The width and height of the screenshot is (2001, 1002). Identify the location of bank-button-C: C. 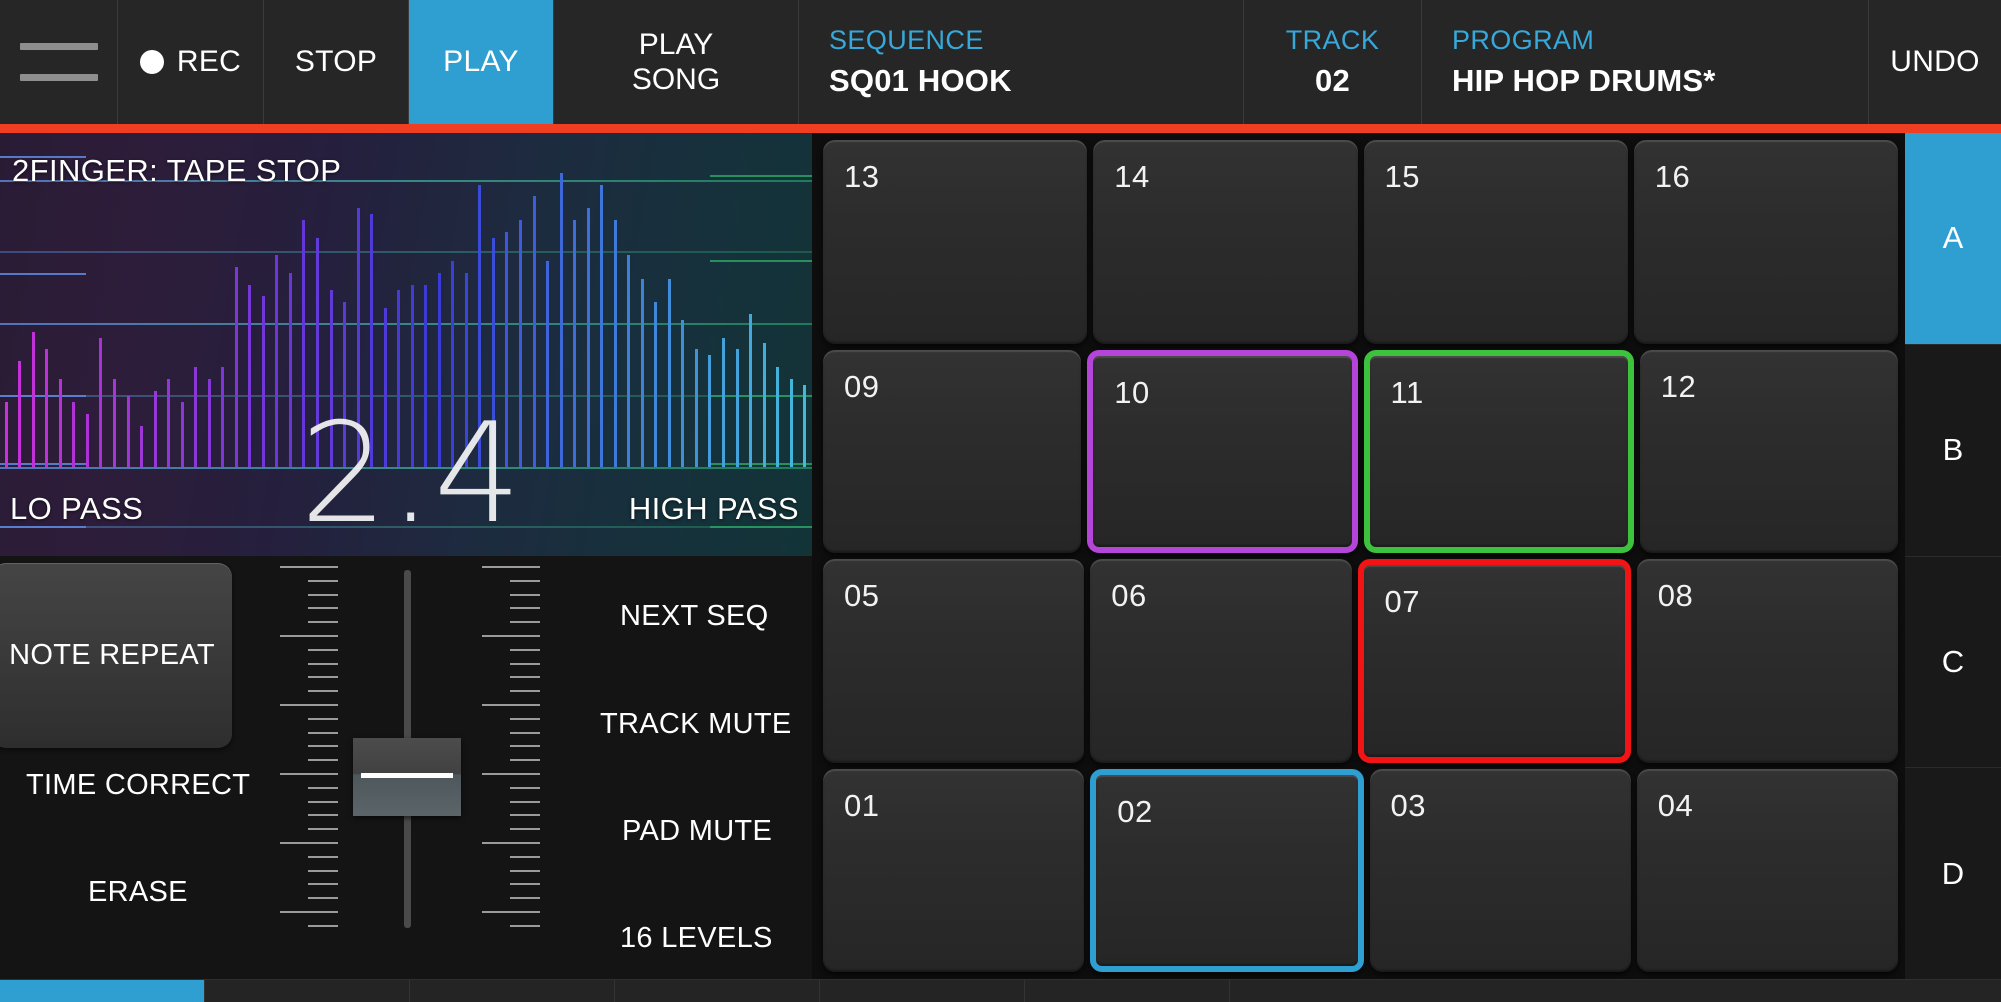
(1953, 662).